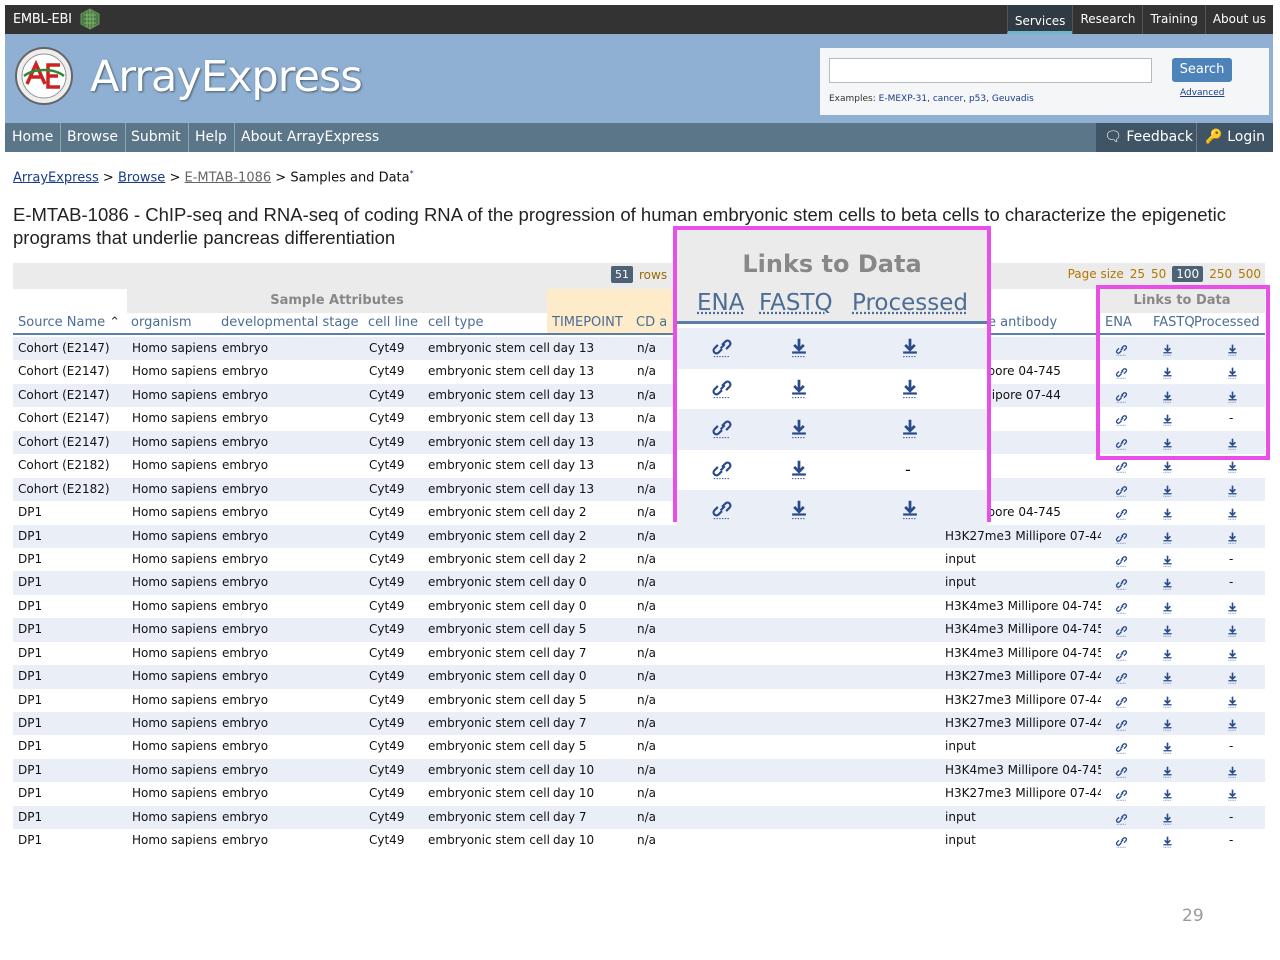 The image size is (1280, 960). I want to click on login-button: 🔑 Login, so click(1234, 137).